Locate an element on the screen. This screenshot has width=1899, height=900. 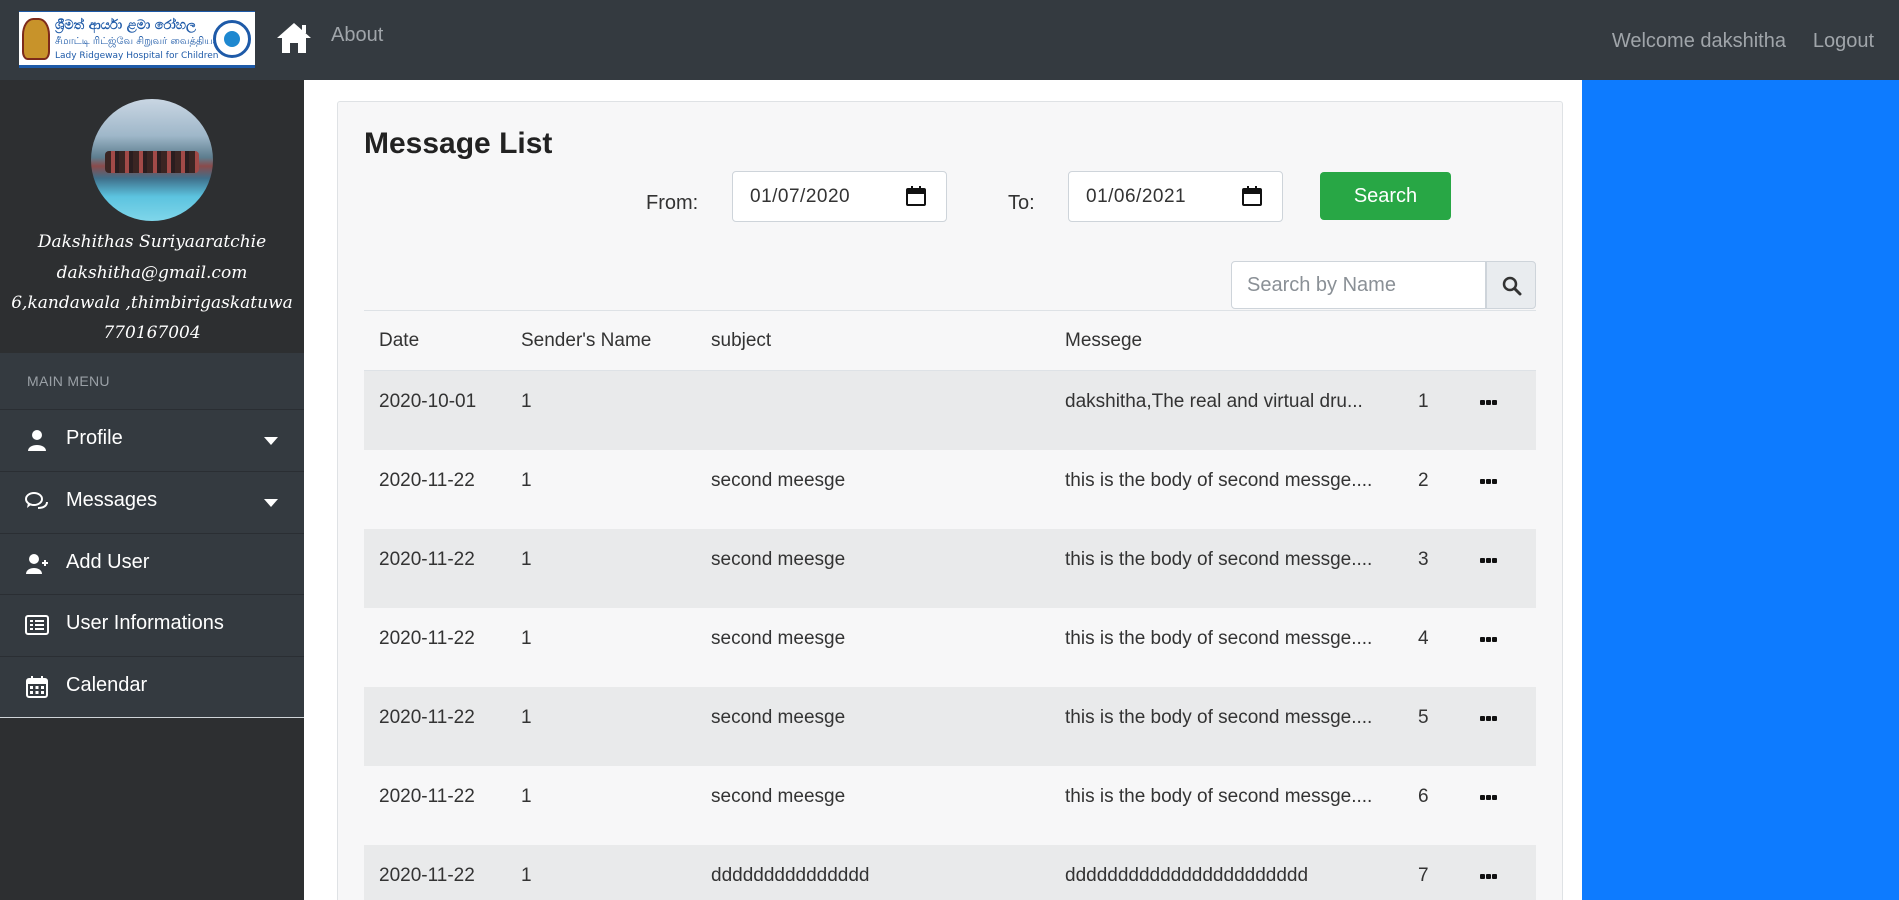
sidebar-item-user-informations: User Informations is located at coordinates (152, 624).